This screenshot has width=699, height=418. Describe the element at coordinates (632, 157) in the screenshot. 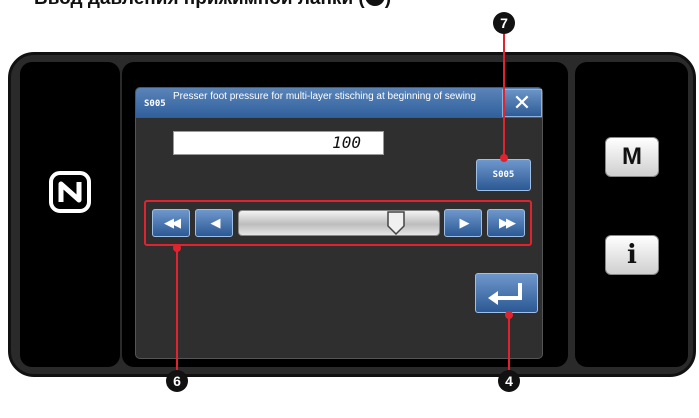

I see `mode-button: M` at that location.